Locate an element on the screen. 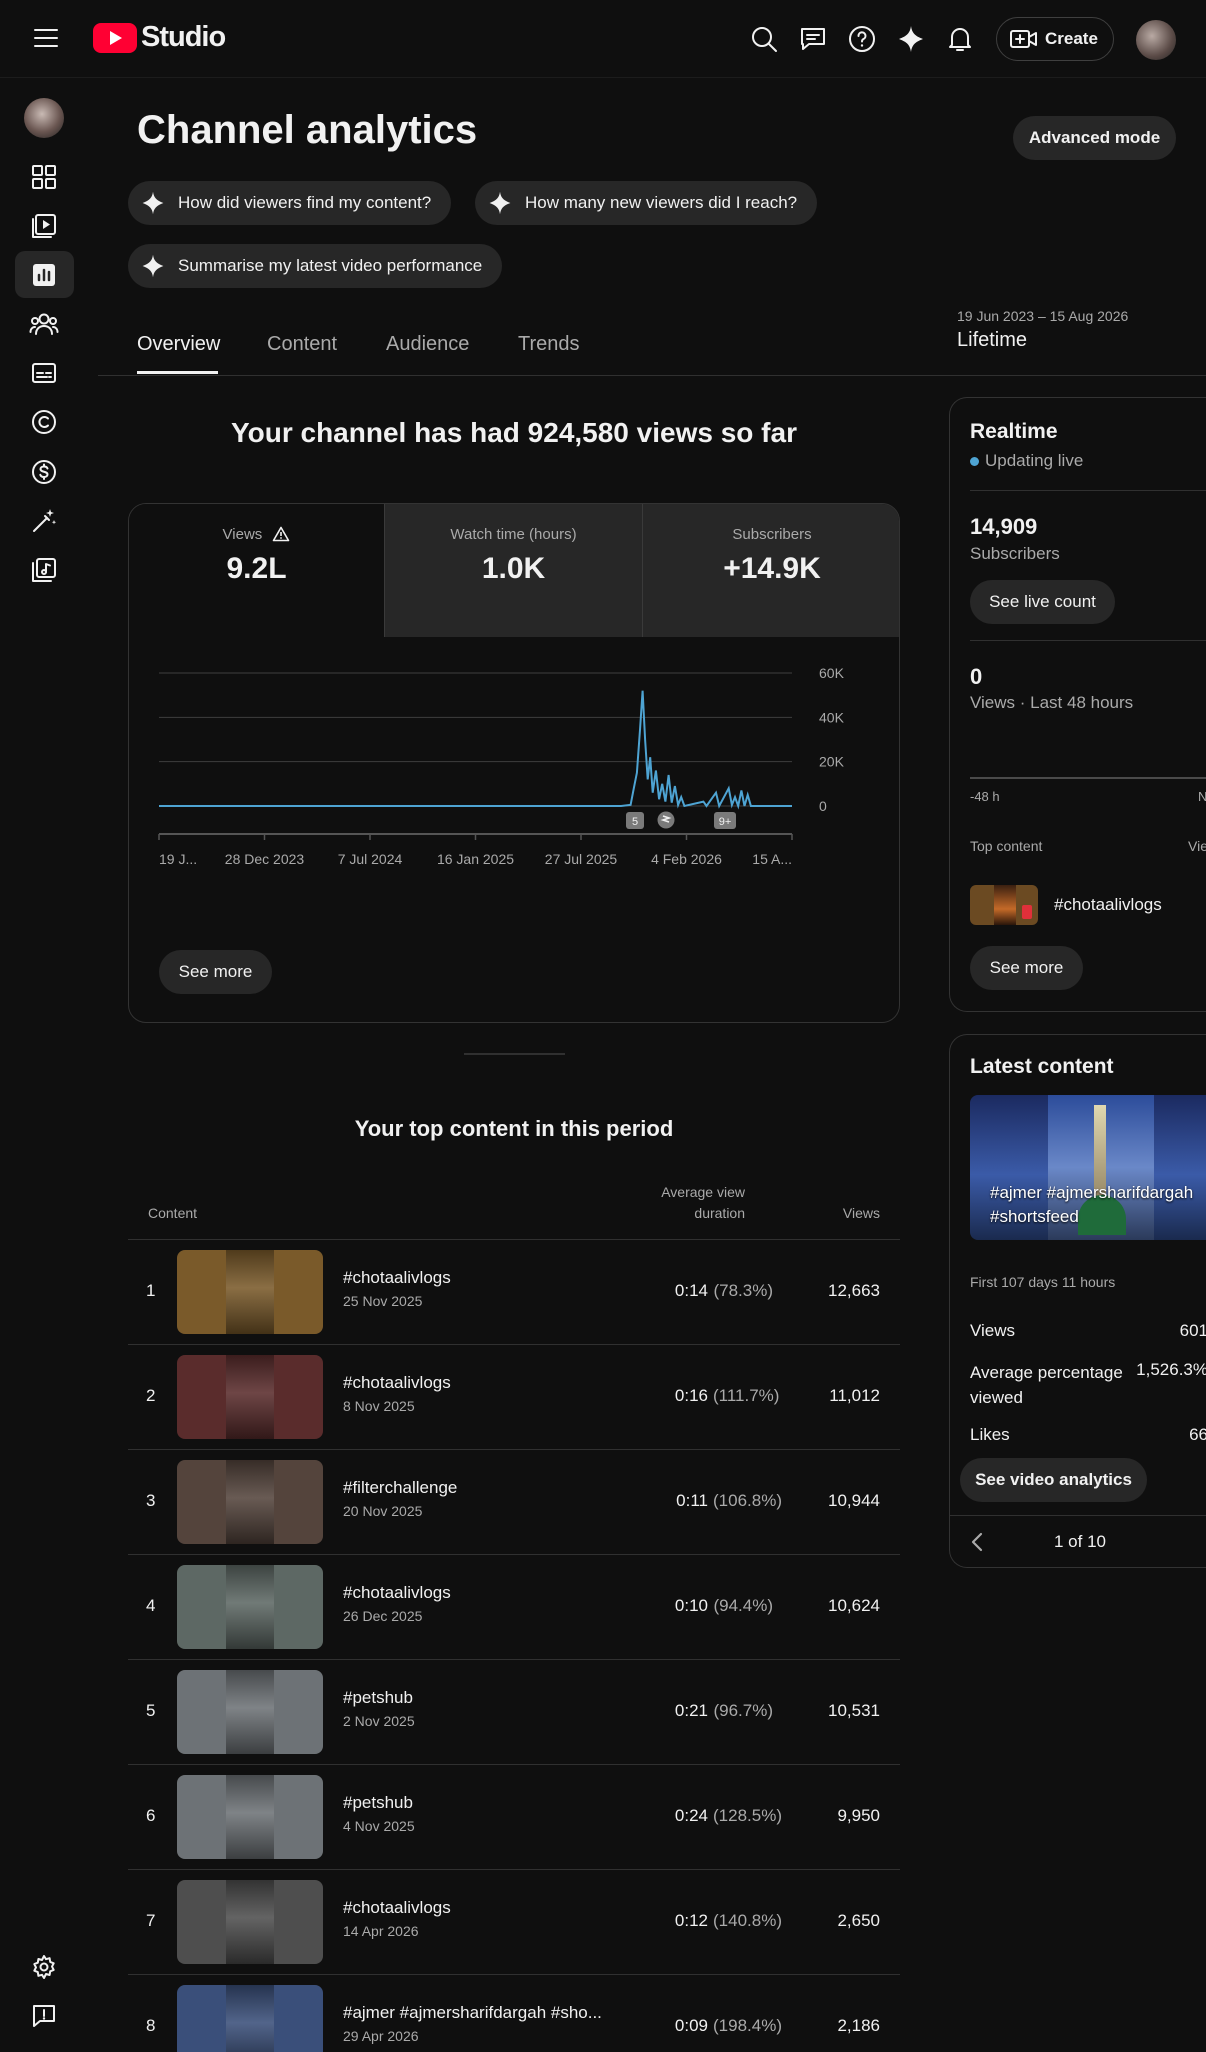  video-date: 2 Nov 2025 is located at coordinates (379, 1721).